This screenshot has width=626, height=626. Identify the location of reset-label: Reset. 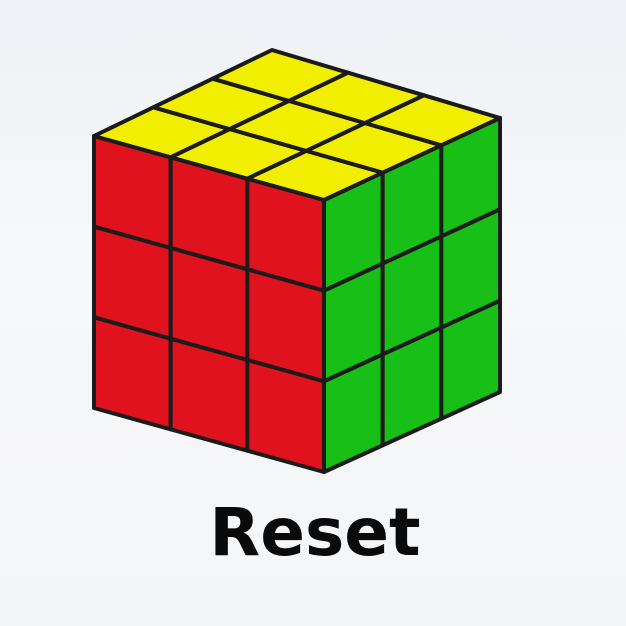
(315, 532).